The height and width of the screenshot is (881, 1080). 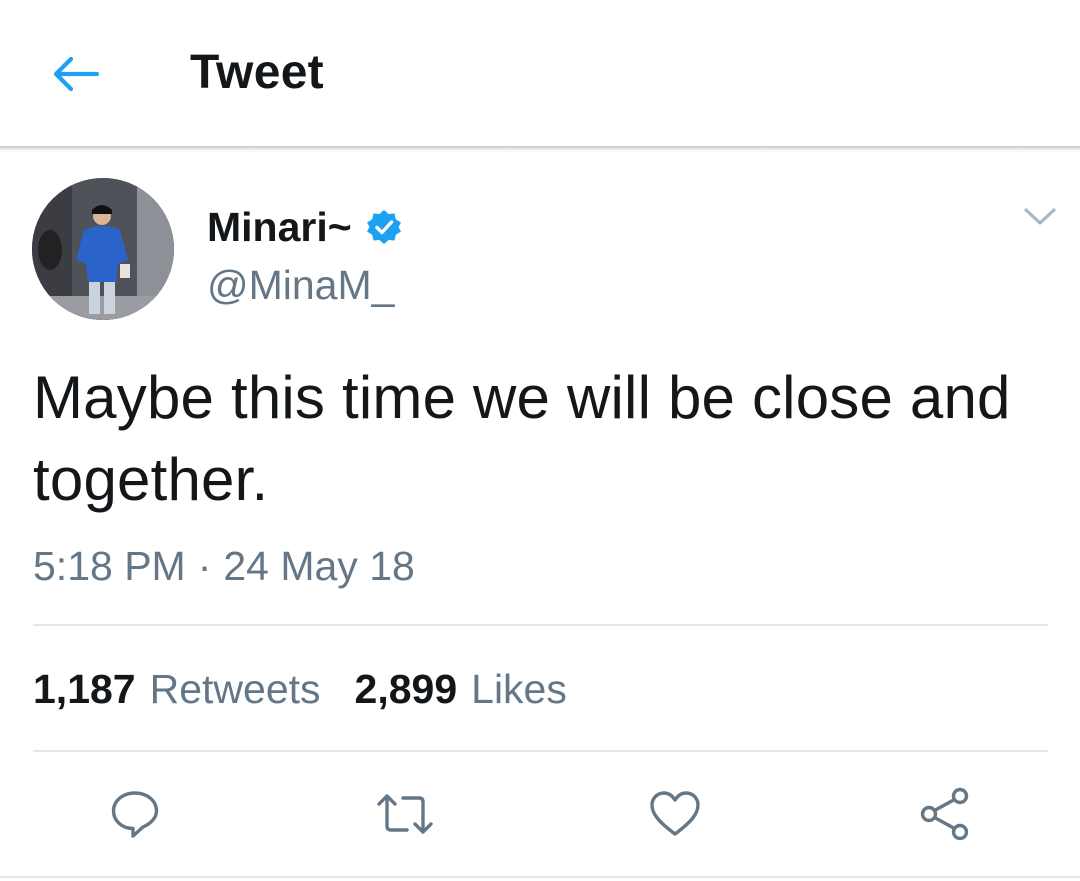 I want to click on retweet-icon, so click(x=405, y=814).